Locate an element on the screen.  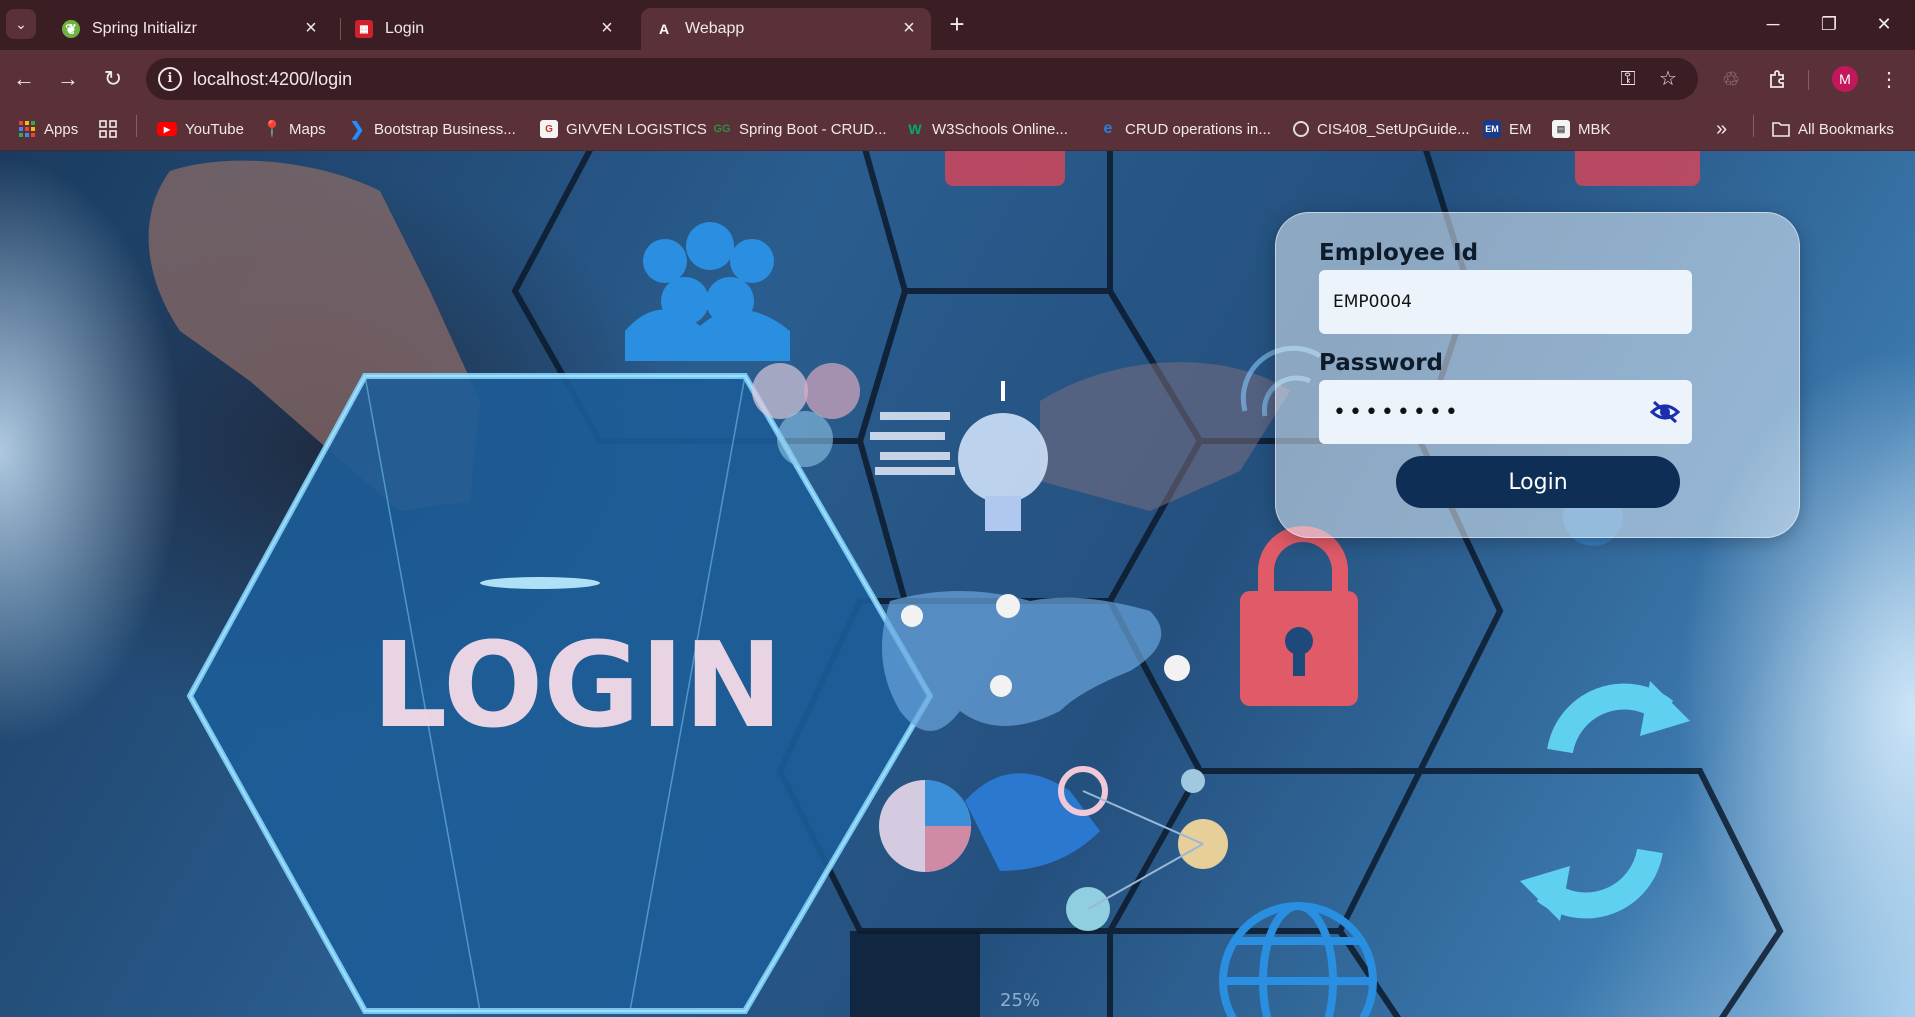
bookmark-tab-groups is located at coordinates (112, 129).